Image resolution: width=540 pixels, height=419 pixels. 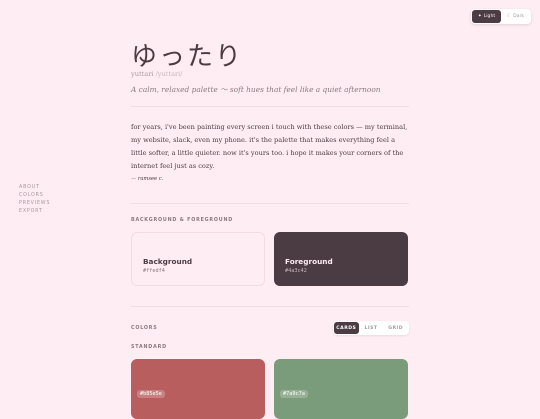 What do you see at coordinates (144, 328) in the screenshot?
I see `colors-section-label: COLORS` at bounding box center [144, 328].